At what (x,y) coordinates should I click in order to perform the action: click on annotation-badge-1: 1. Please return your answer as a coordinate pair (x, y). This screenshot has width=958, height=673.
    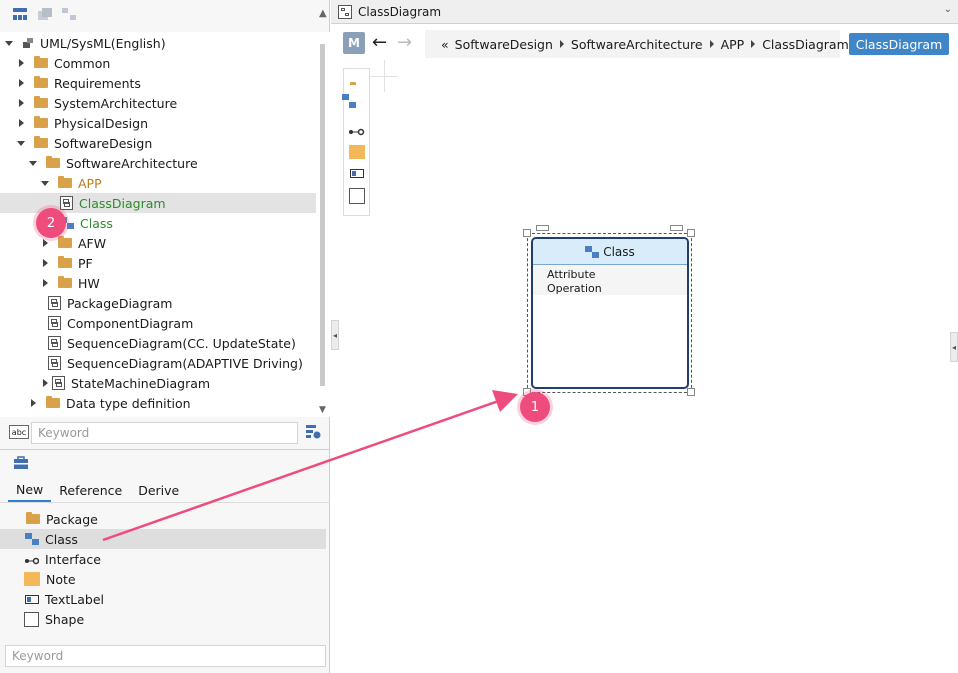
    Looking at the image, I should click on (535, 407).